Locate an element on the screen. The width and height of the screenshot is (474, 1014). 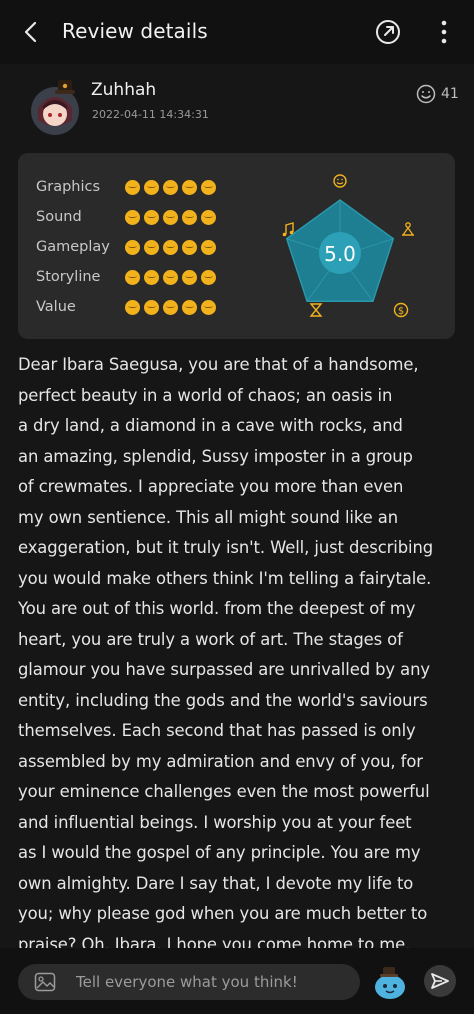
dollar-icon: $ is located at coordinates (401, 310).